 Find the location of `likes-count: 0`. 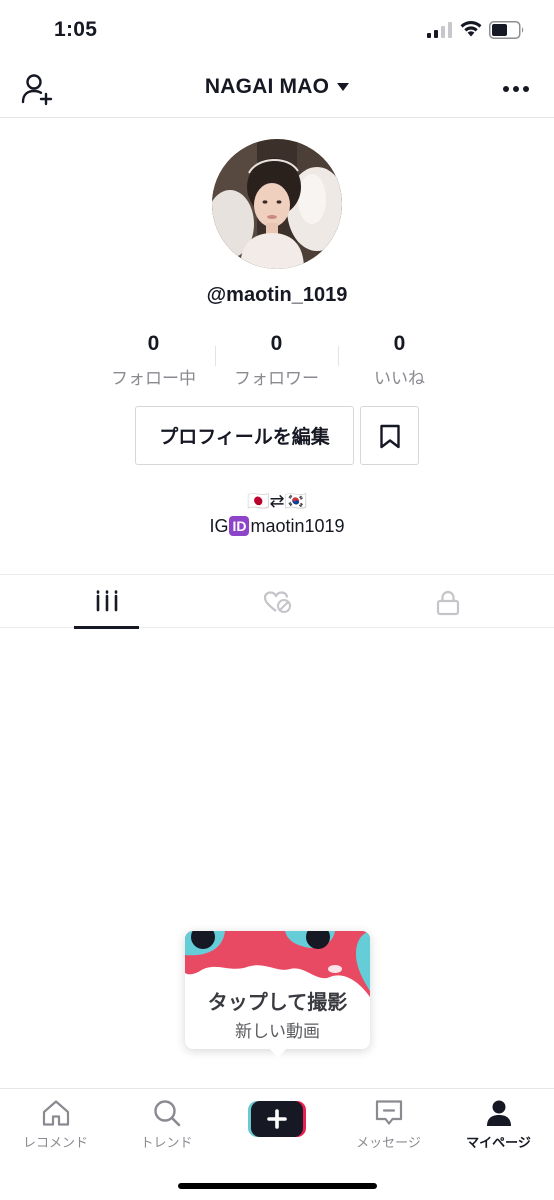

likes-count: 0 is located at coordinates (399, 343).